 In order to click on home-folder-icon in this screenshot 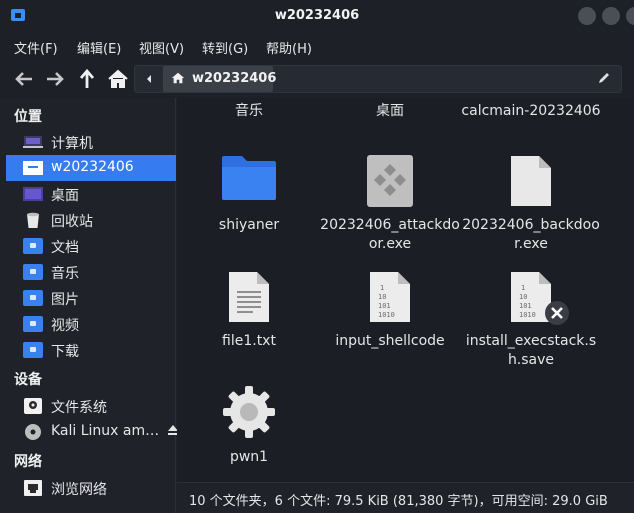, I will do `click(33, 168)`.